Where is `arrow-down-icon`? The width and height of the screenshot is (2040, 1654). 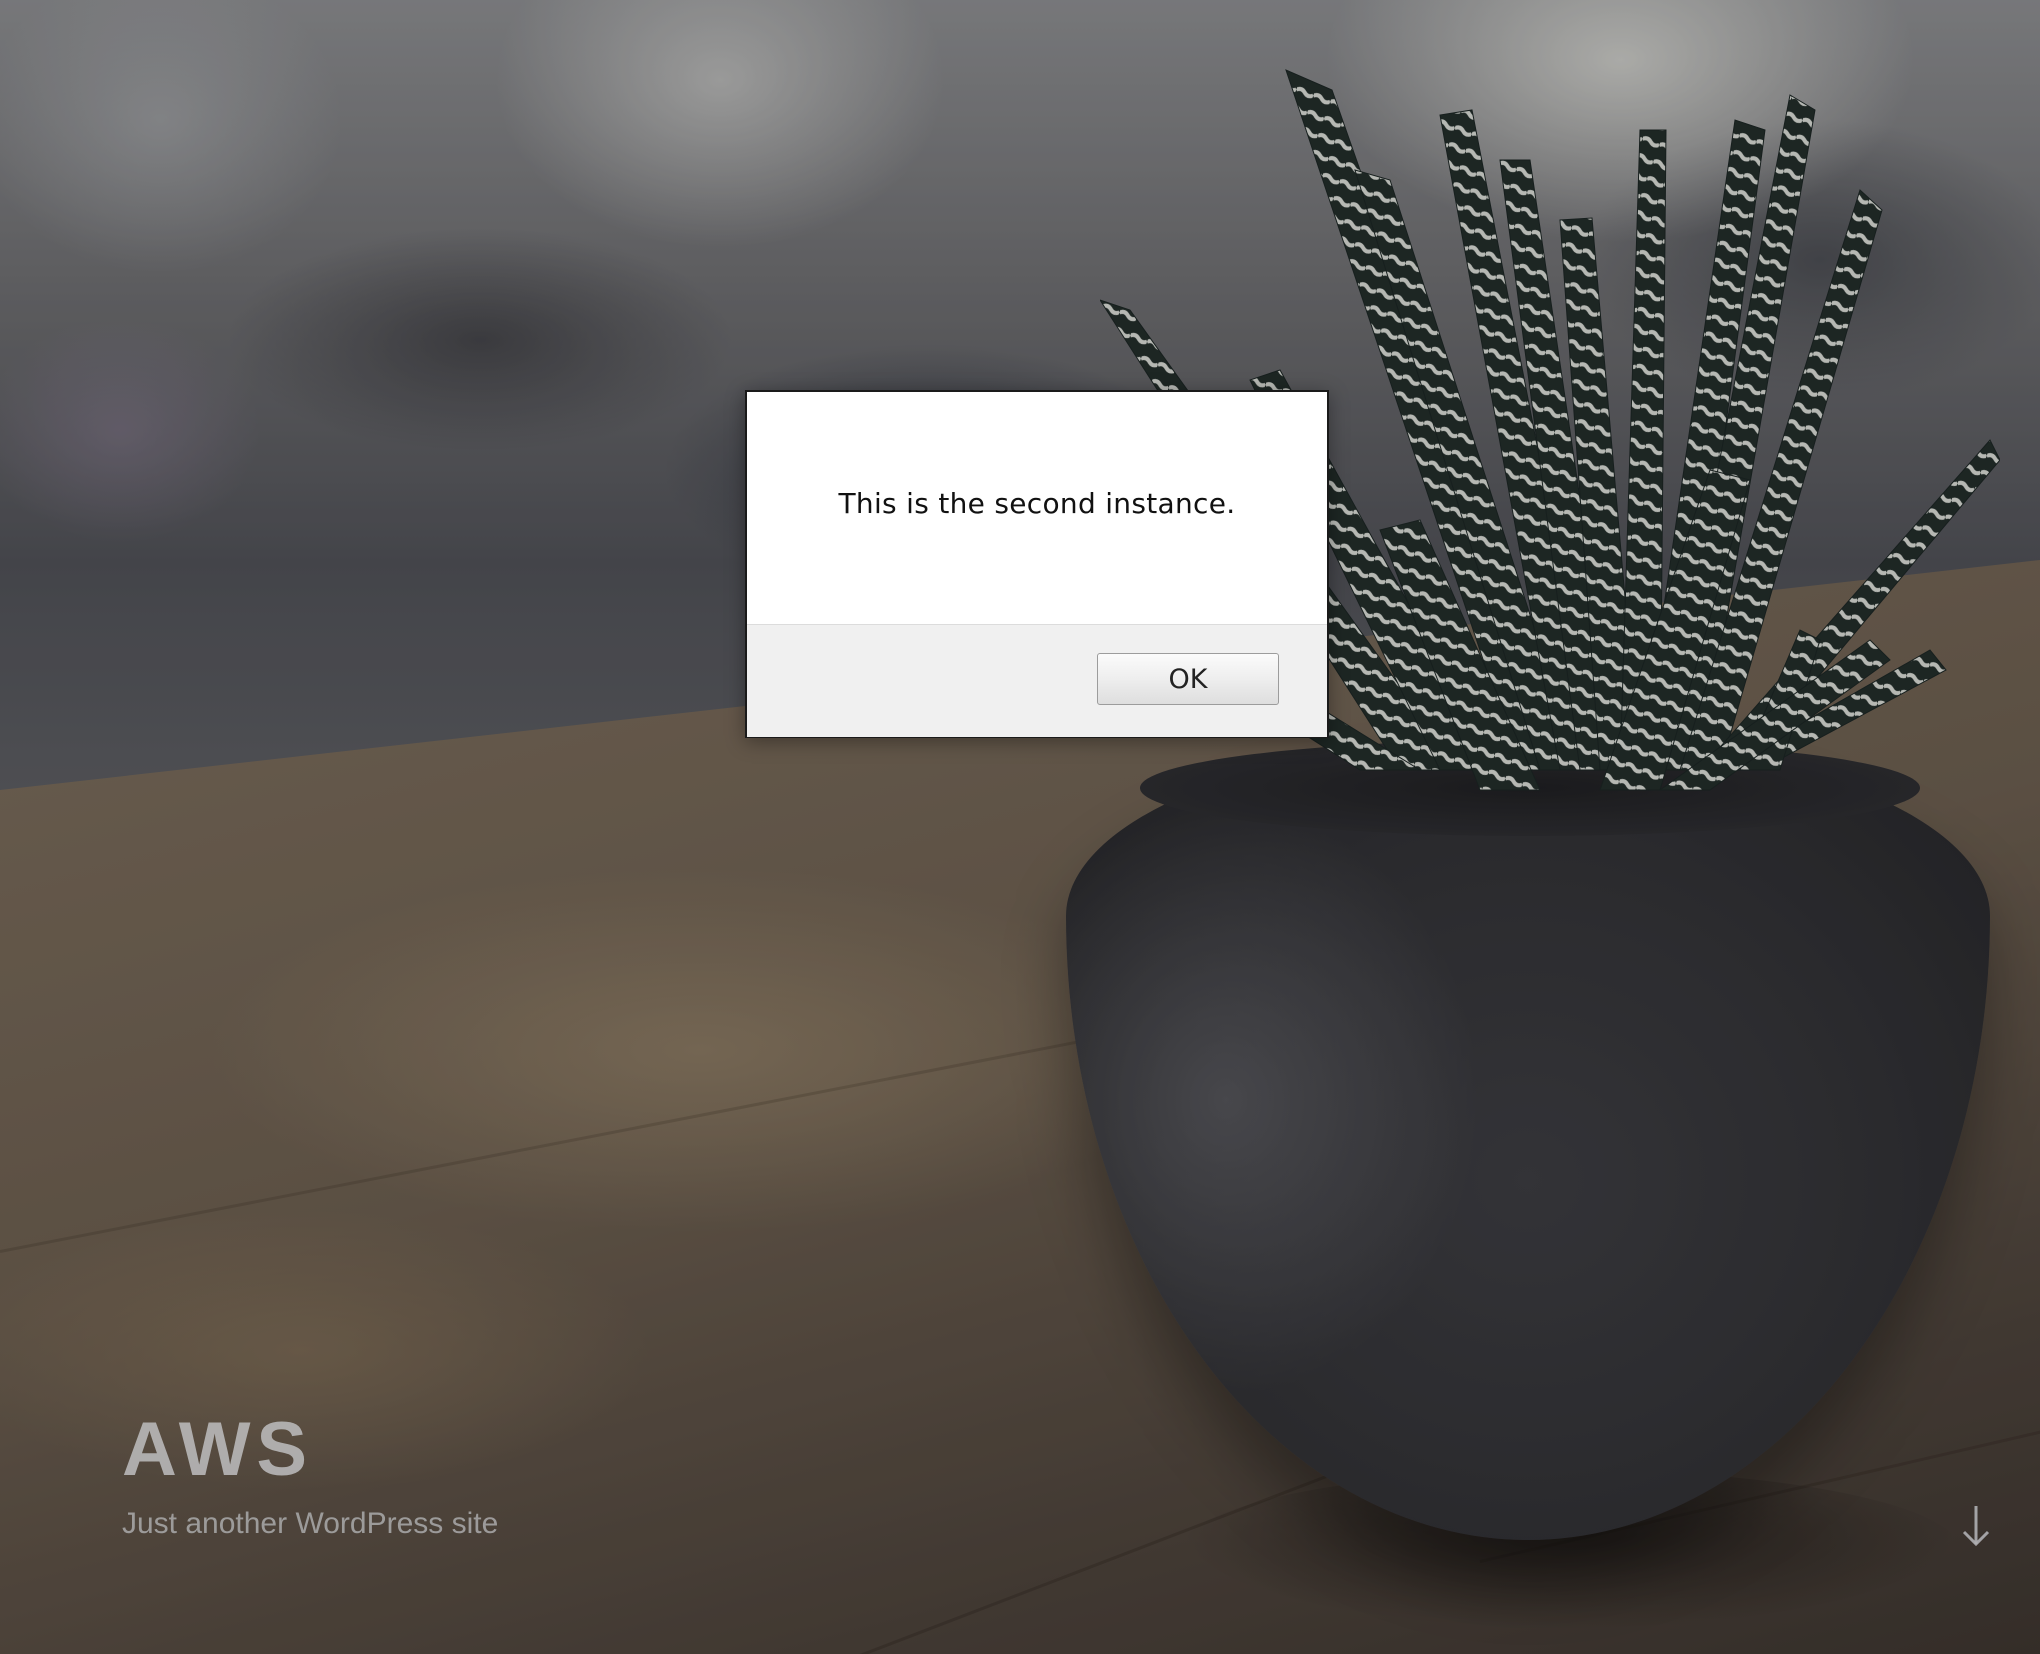 arrow-down-icon is located at coordinates (1976, 1526).